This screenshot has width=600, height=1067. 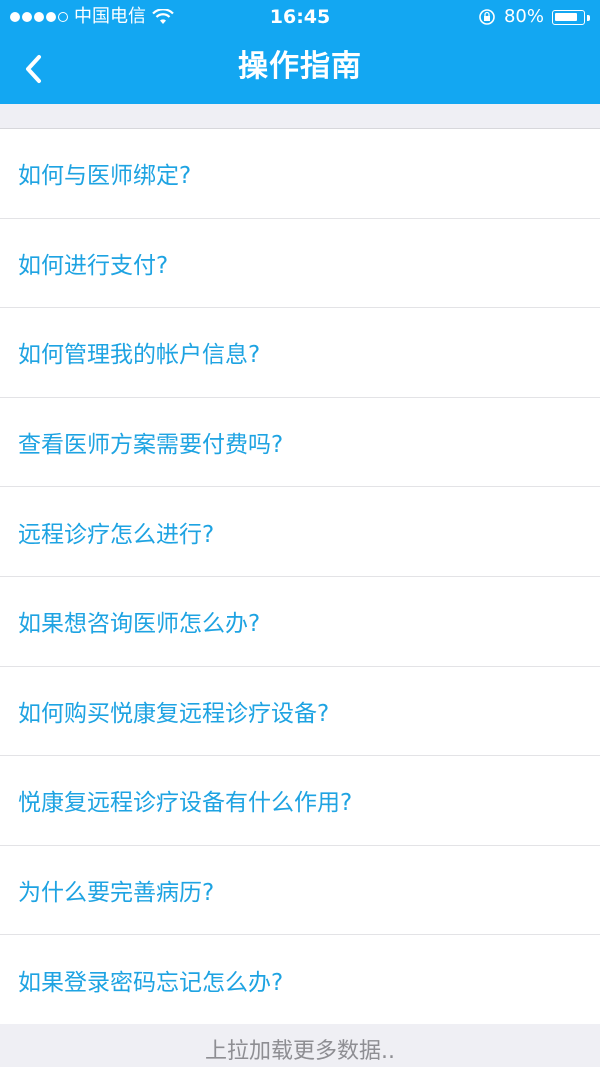 I want to click on list-item: 悦康复远程诊疗设备有什么作用?, so click(x=300, y=801).